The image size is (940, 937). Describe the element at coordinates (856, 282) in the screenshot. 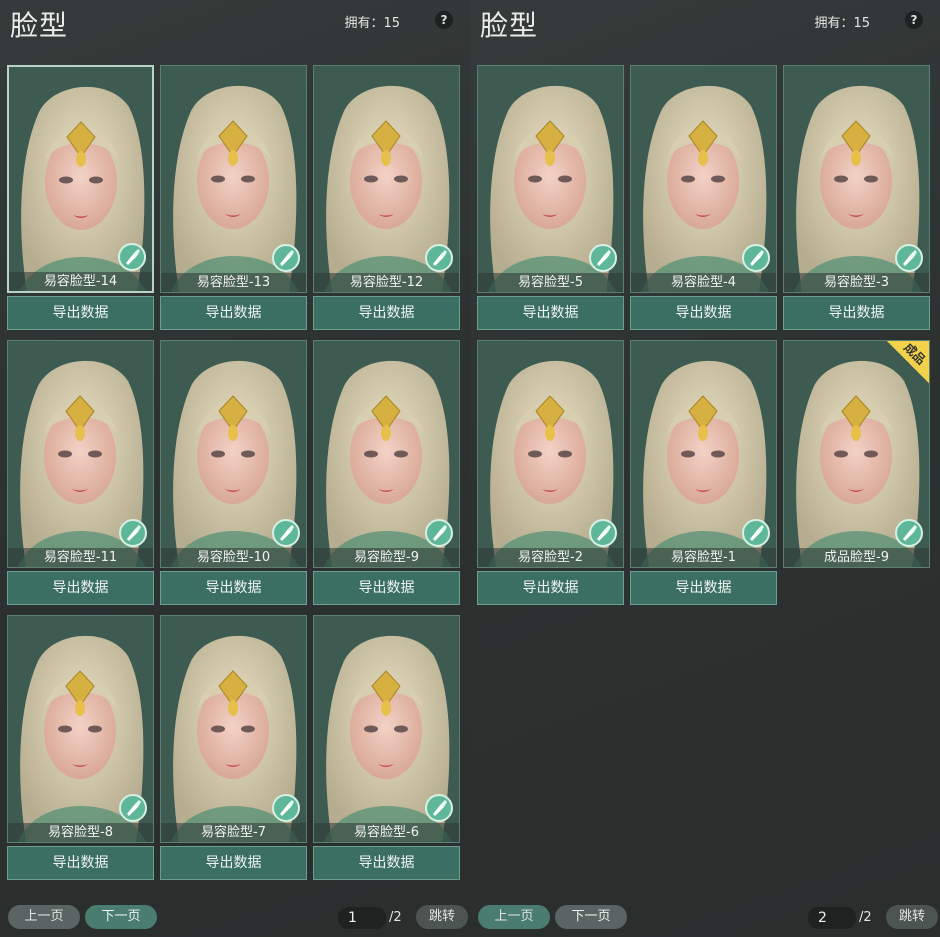

I see `face-preset-name: 易容脸型-3` at that location.